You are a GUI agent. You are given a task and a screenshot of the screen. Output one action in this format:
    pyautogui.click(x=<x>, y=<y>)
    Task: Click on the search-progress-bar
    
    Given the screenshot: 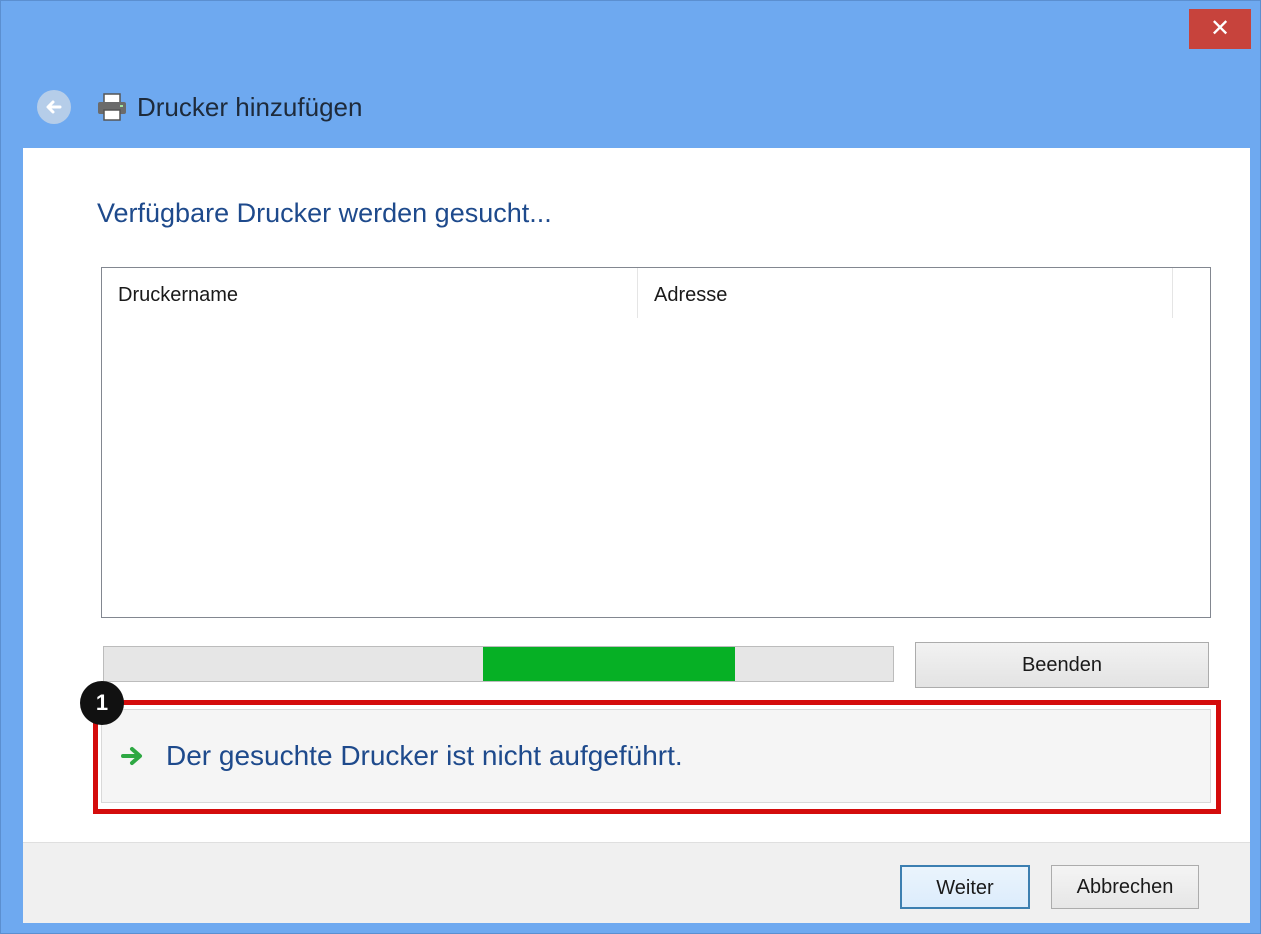 What is the action you would take?
    pyautogui.click(x=498, y=664)
    